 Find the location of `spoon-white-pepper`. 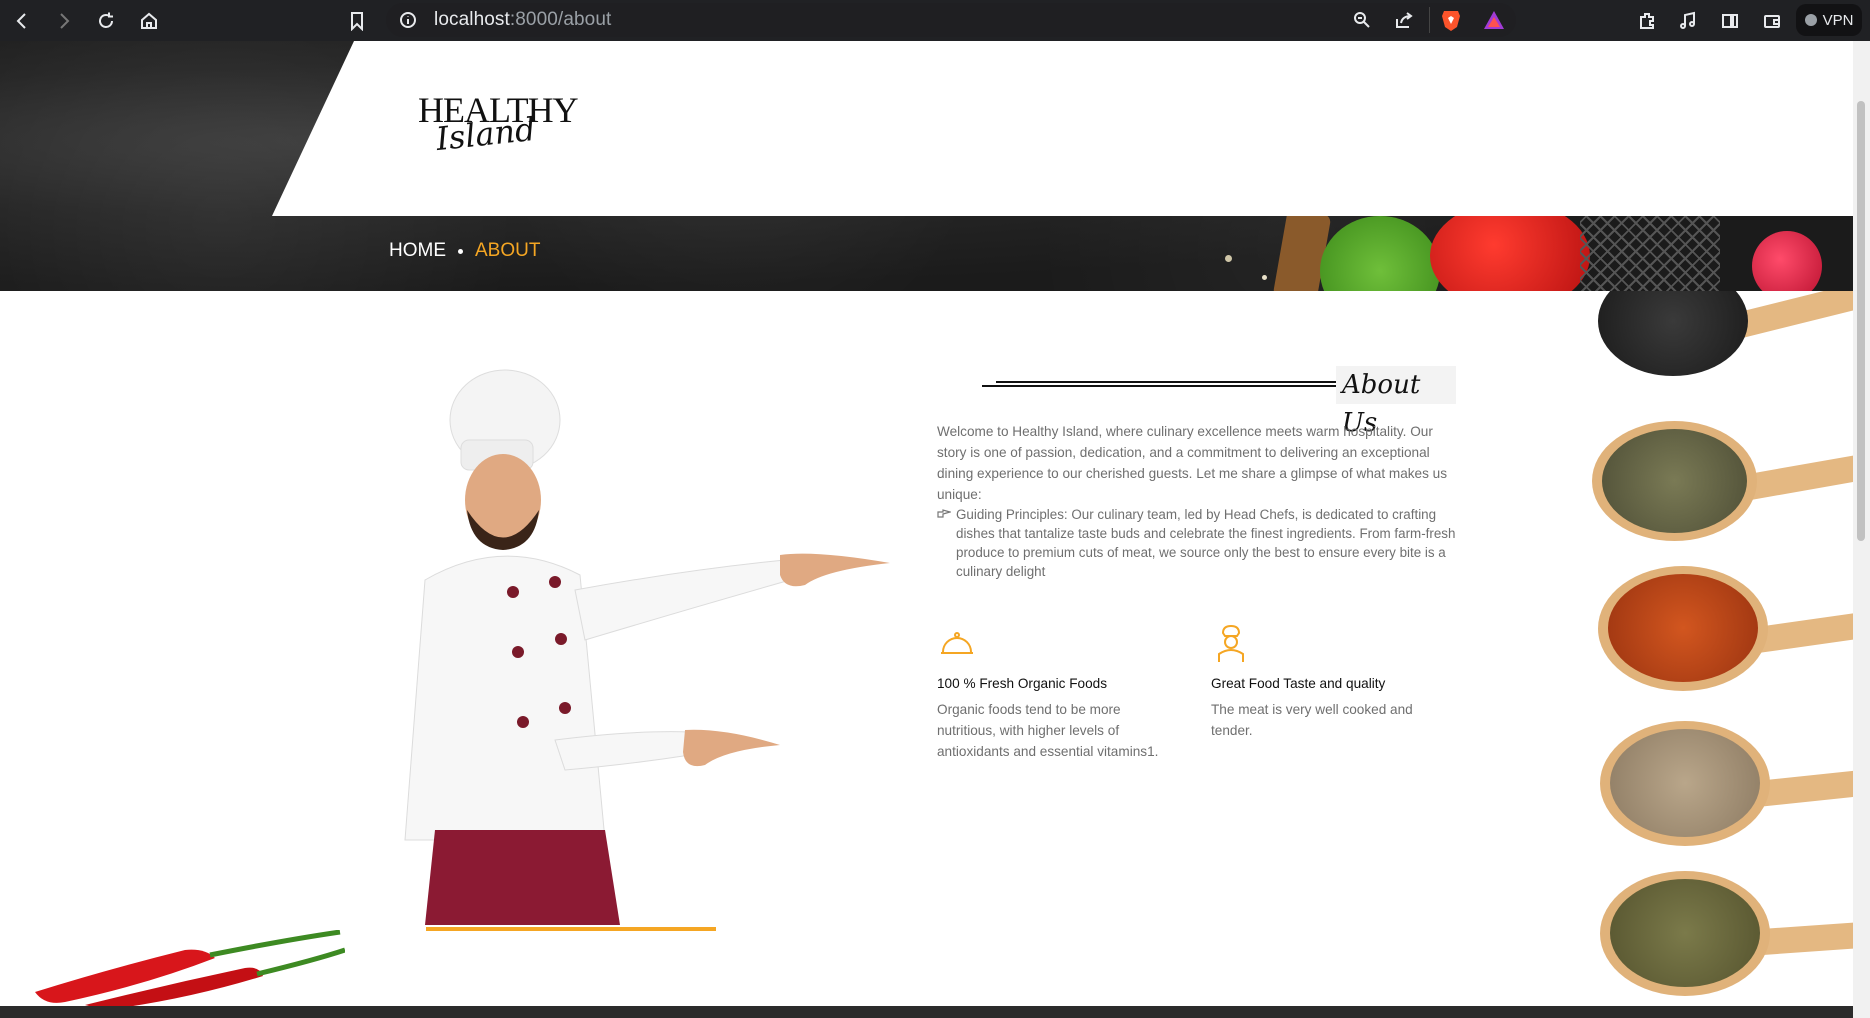

spoon-white-pepper is located at coordinates (1716, 788).